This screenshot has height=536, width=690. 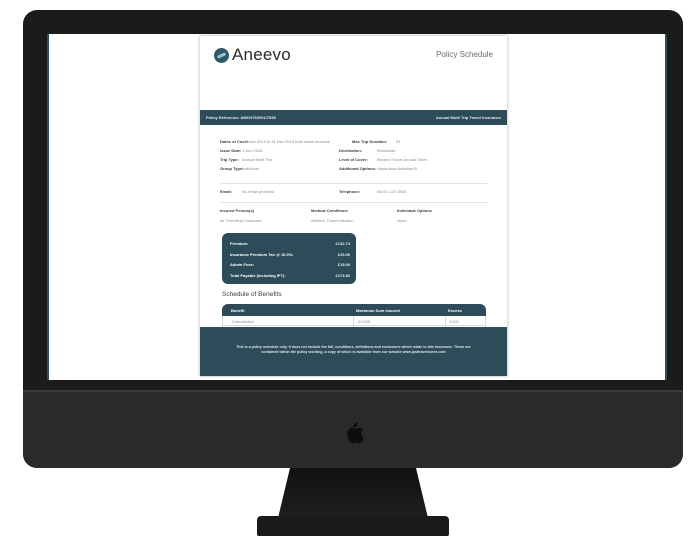 I want to click on column-header: Benefit, so click(x=238, y=310).